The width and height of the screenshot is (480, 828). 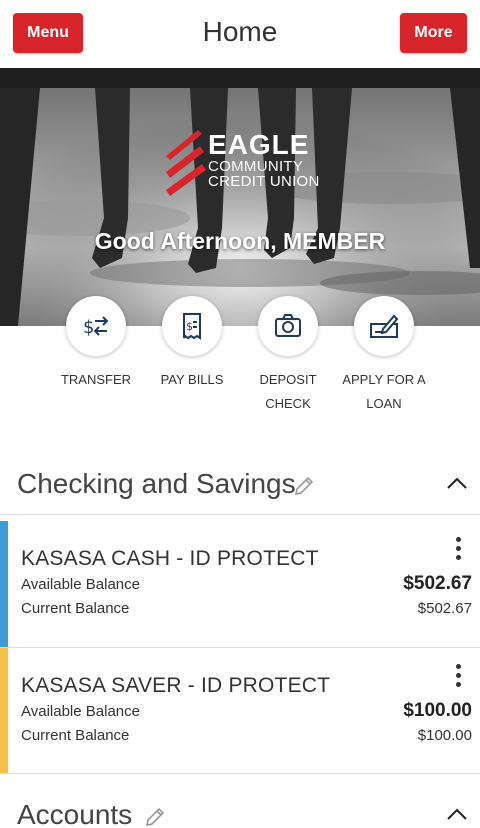 What do you see at coordinates (264, 181) in the screenshot?
I see `logo-cu-text: CREDIT UNION` at bounding box center [264, 181].